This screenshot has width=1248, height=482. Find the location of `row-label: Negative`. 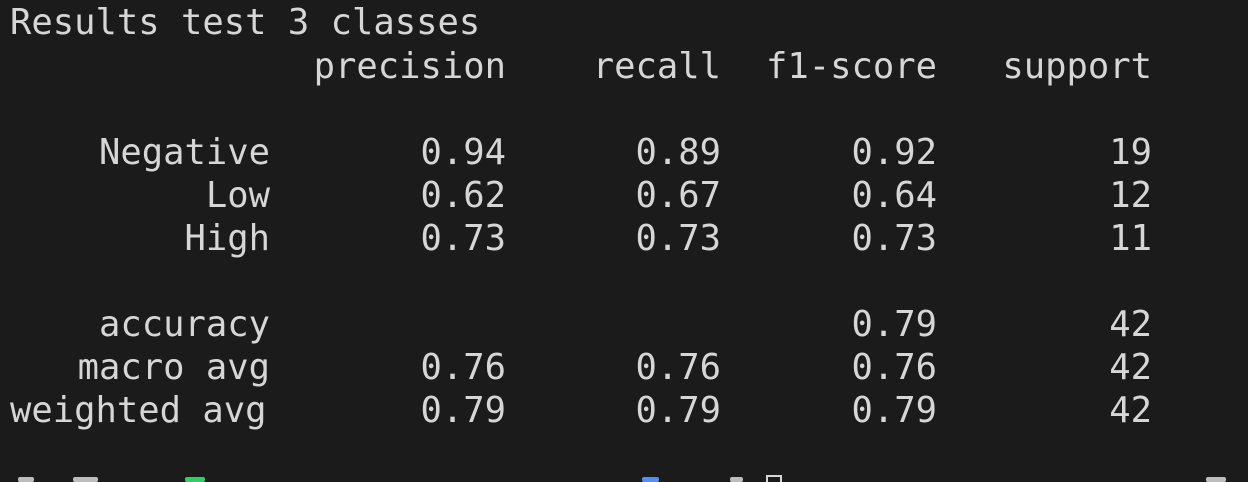

row-label: Negative is located at coordinates (184, 152).